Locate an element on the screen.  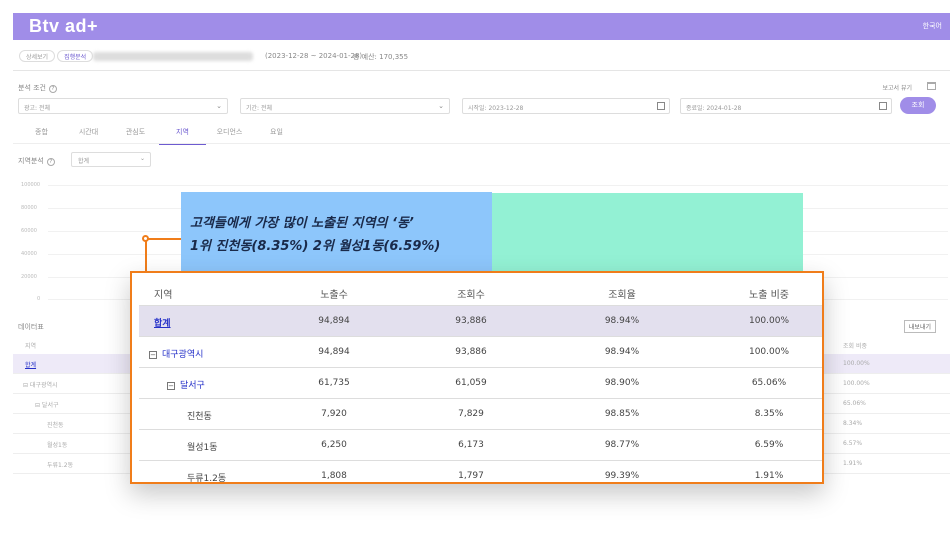
header-impressions: 노출수 is located at coordinates (334, 295).